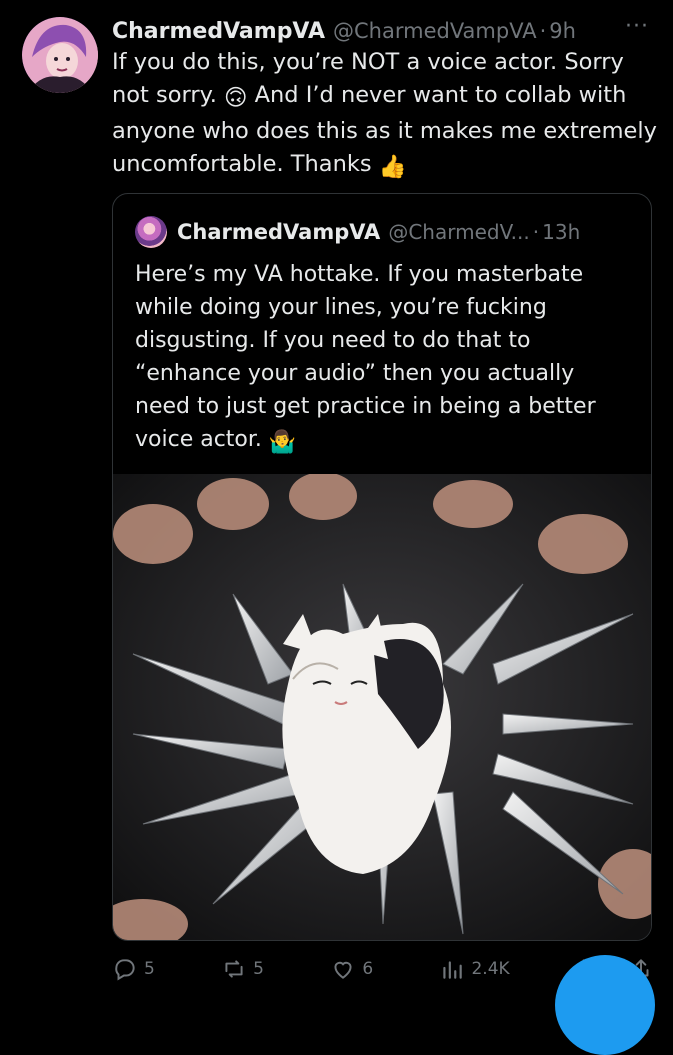 Image resolution: width=673 pixels, height=1055 pixels. I want to click on compose-button, so click(605, 1005).